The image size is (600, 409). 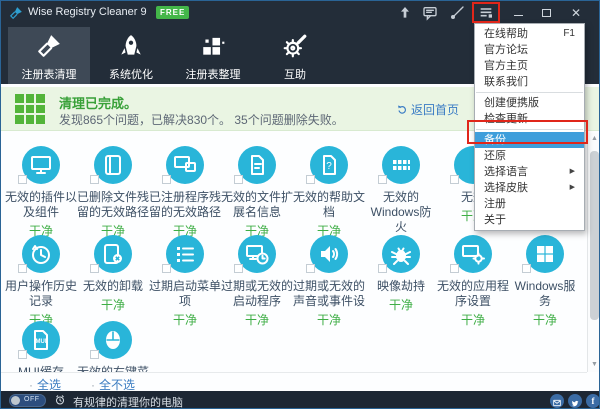 What do you see at coordinates (113, 340) in the screenshot?
I see `mouse-icon` at bounding box center [113, 340].